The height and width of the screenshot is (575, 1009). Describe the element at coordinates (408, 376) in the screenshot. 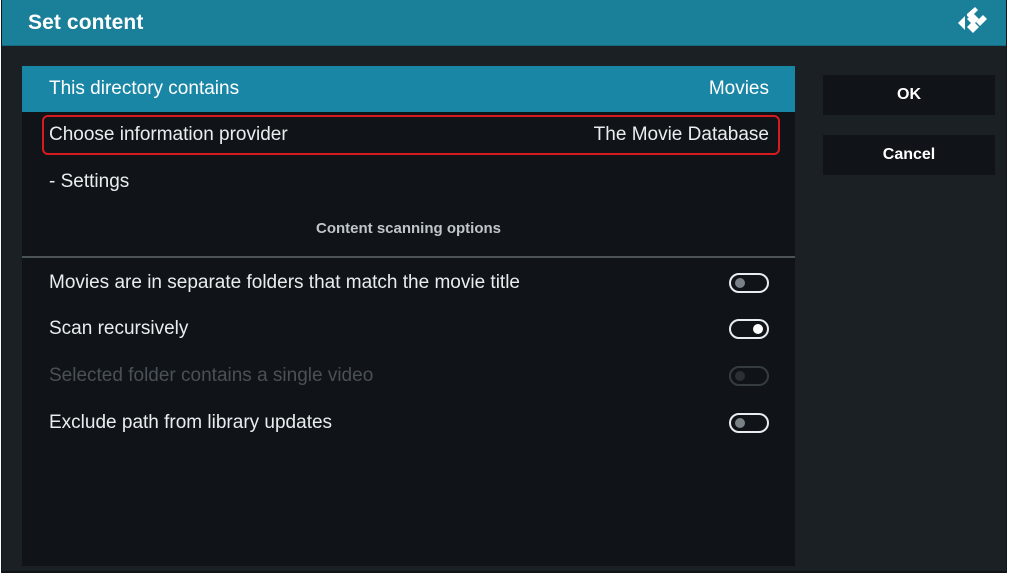

I see `option-single-video-row: Selected folder contains a single video` at that location.